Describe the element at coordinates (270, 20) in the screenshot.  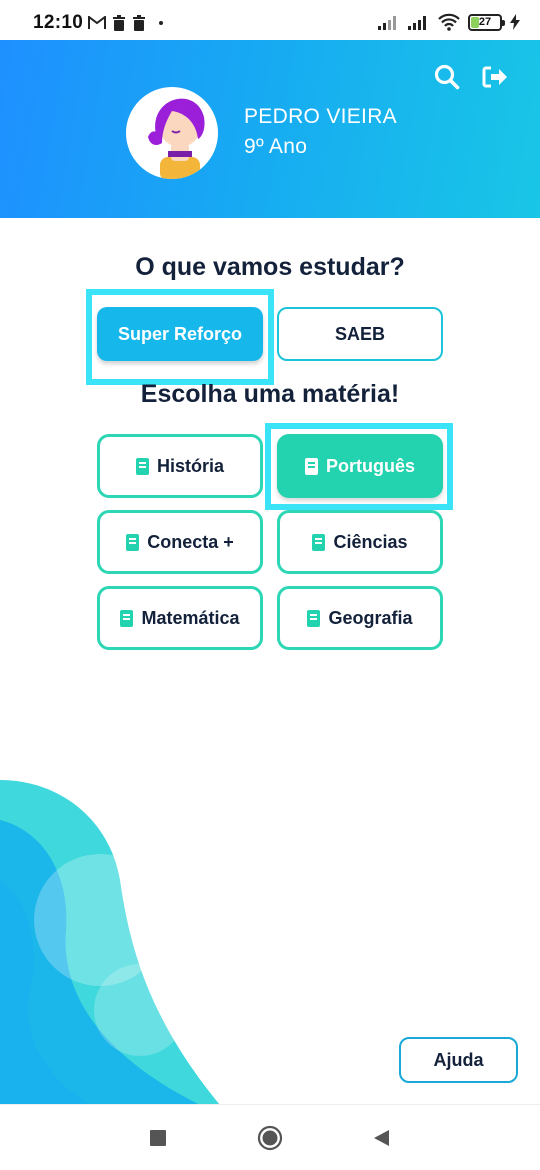
I see `status-bar: 12:10 27` at that location.